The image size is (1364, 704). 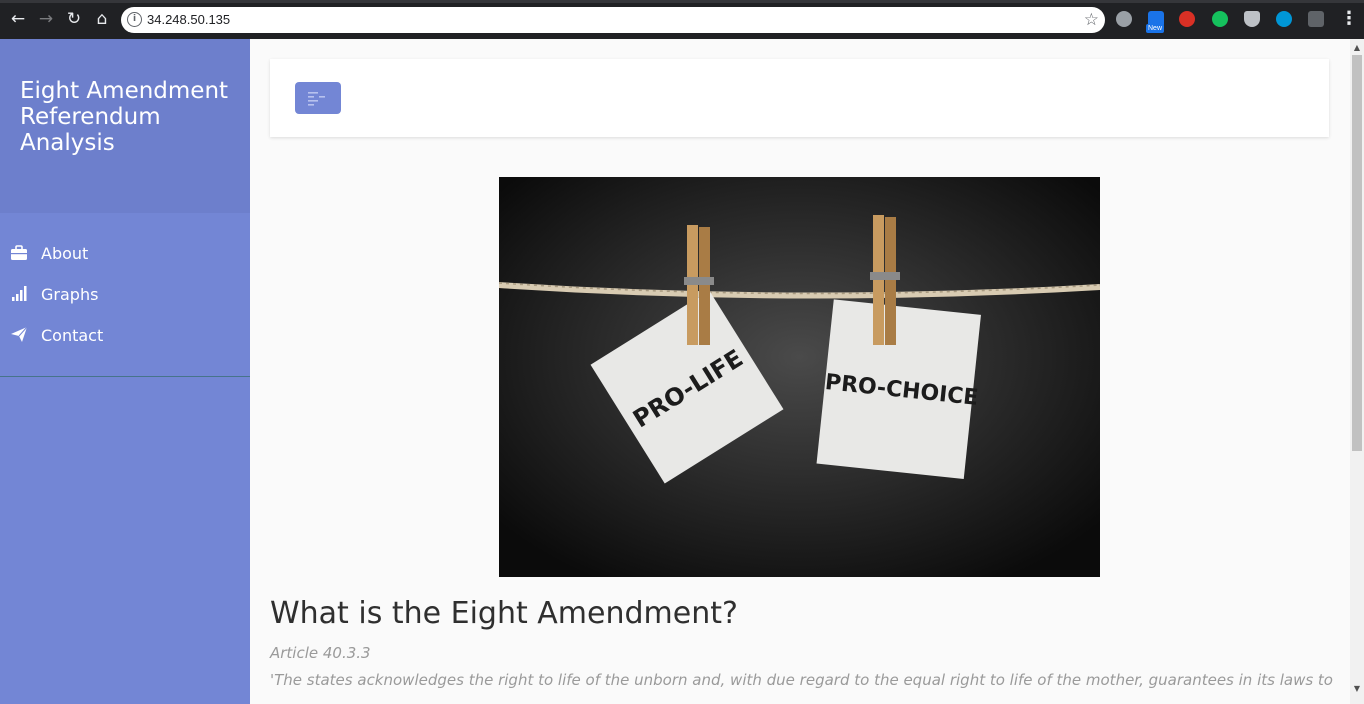 I want to click on reload-icon: ↻, so click(x=74, y=19).